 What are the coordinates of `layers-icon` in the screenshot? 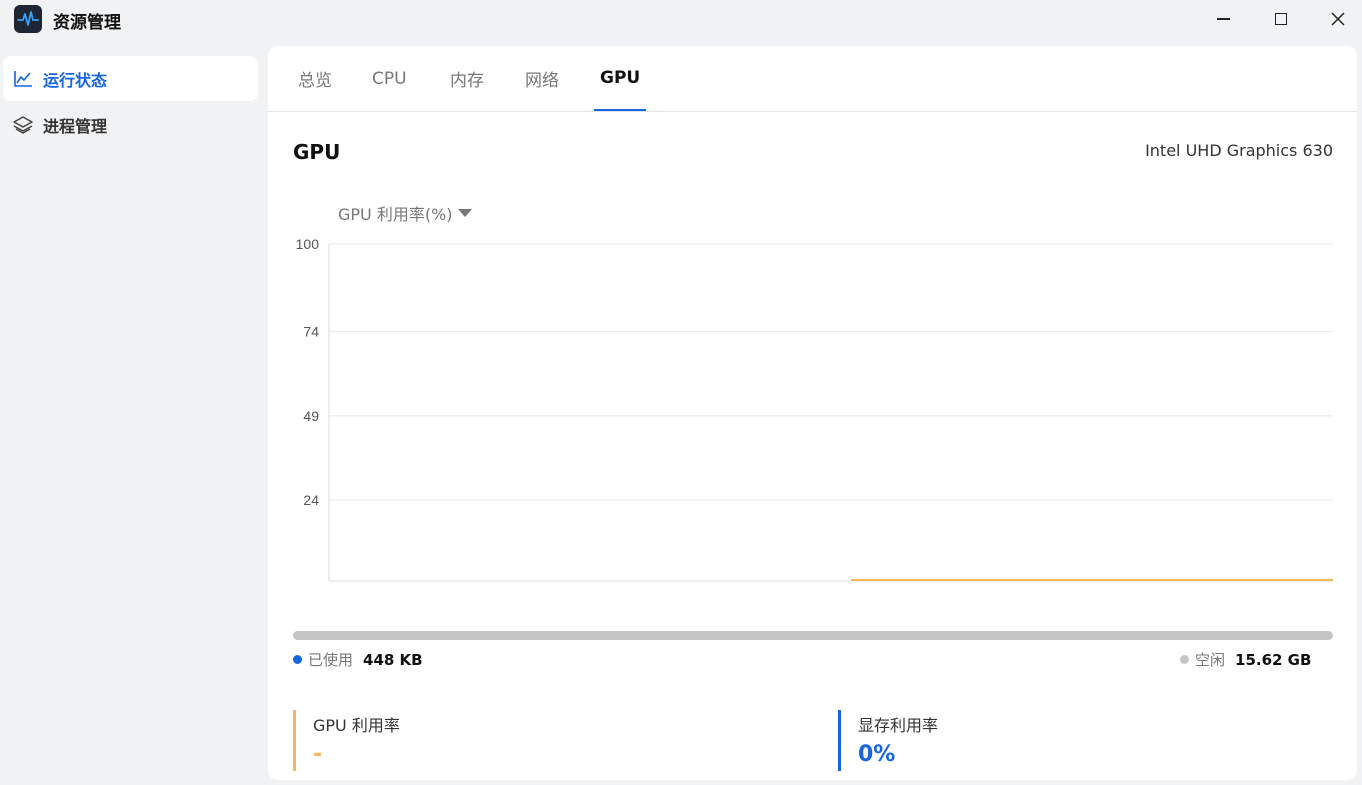 It's located at (23, 125).